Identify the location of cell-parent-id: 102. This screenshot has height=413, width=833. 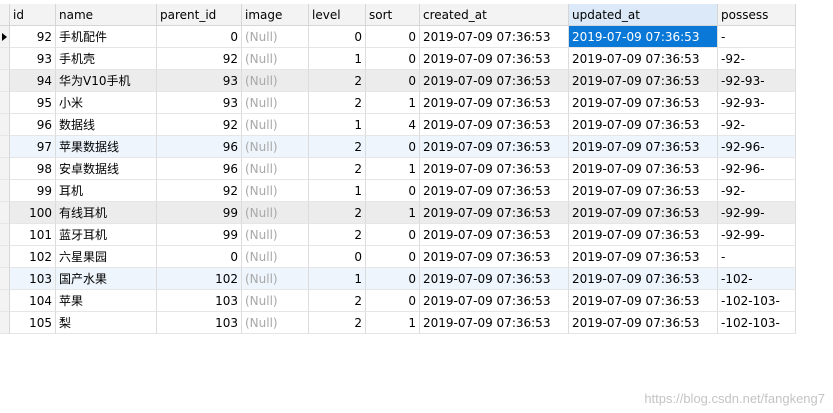
(199, 279).